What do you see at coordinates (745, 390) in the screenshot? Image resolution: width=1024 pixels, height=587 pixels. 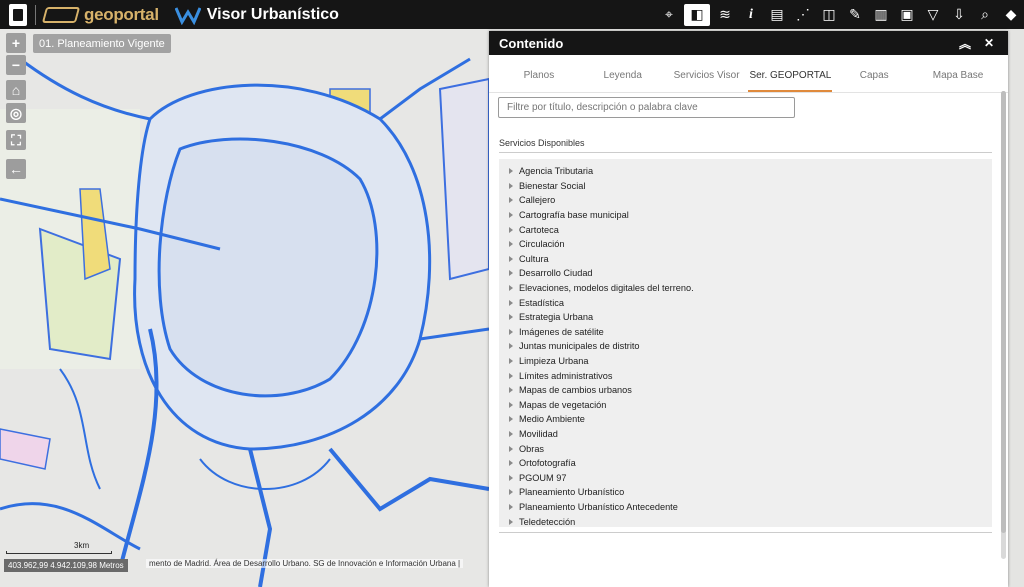 I see `service-item: Mapas de cambios urbanos` at bounding box center [745, 390].